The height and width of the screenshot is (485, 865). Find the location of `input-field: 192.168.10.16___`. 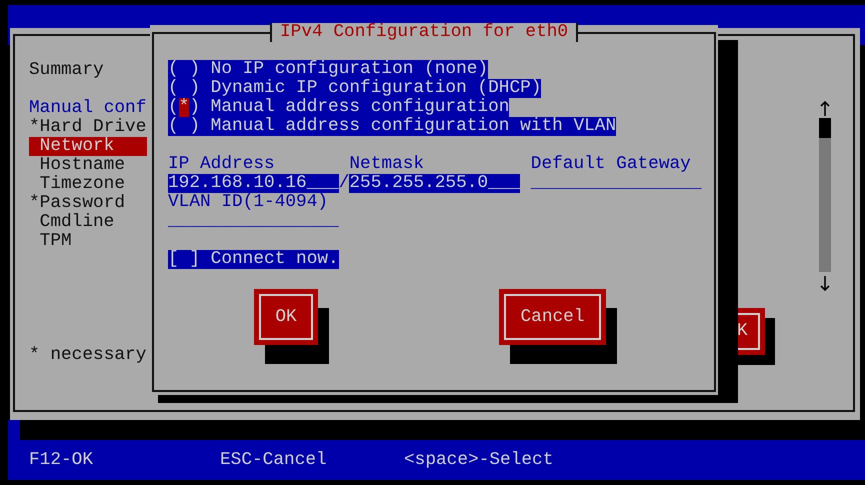

input-field: 192.168.10.16___ is located at coordinates (253, 183).